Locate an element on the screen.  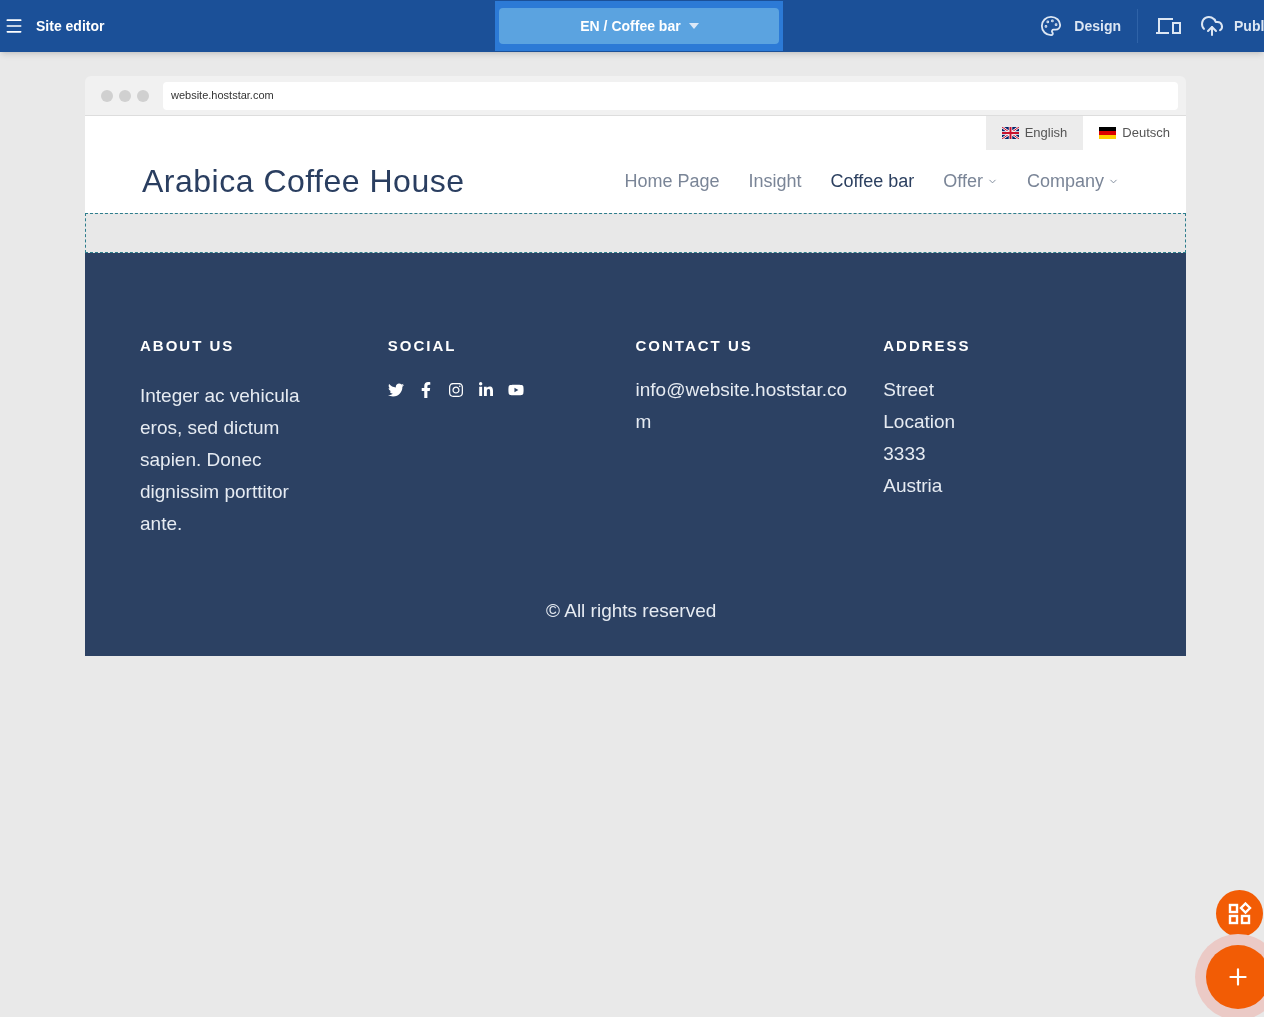
footer-heading: ABOUT US is located at coordinates (188, 346).